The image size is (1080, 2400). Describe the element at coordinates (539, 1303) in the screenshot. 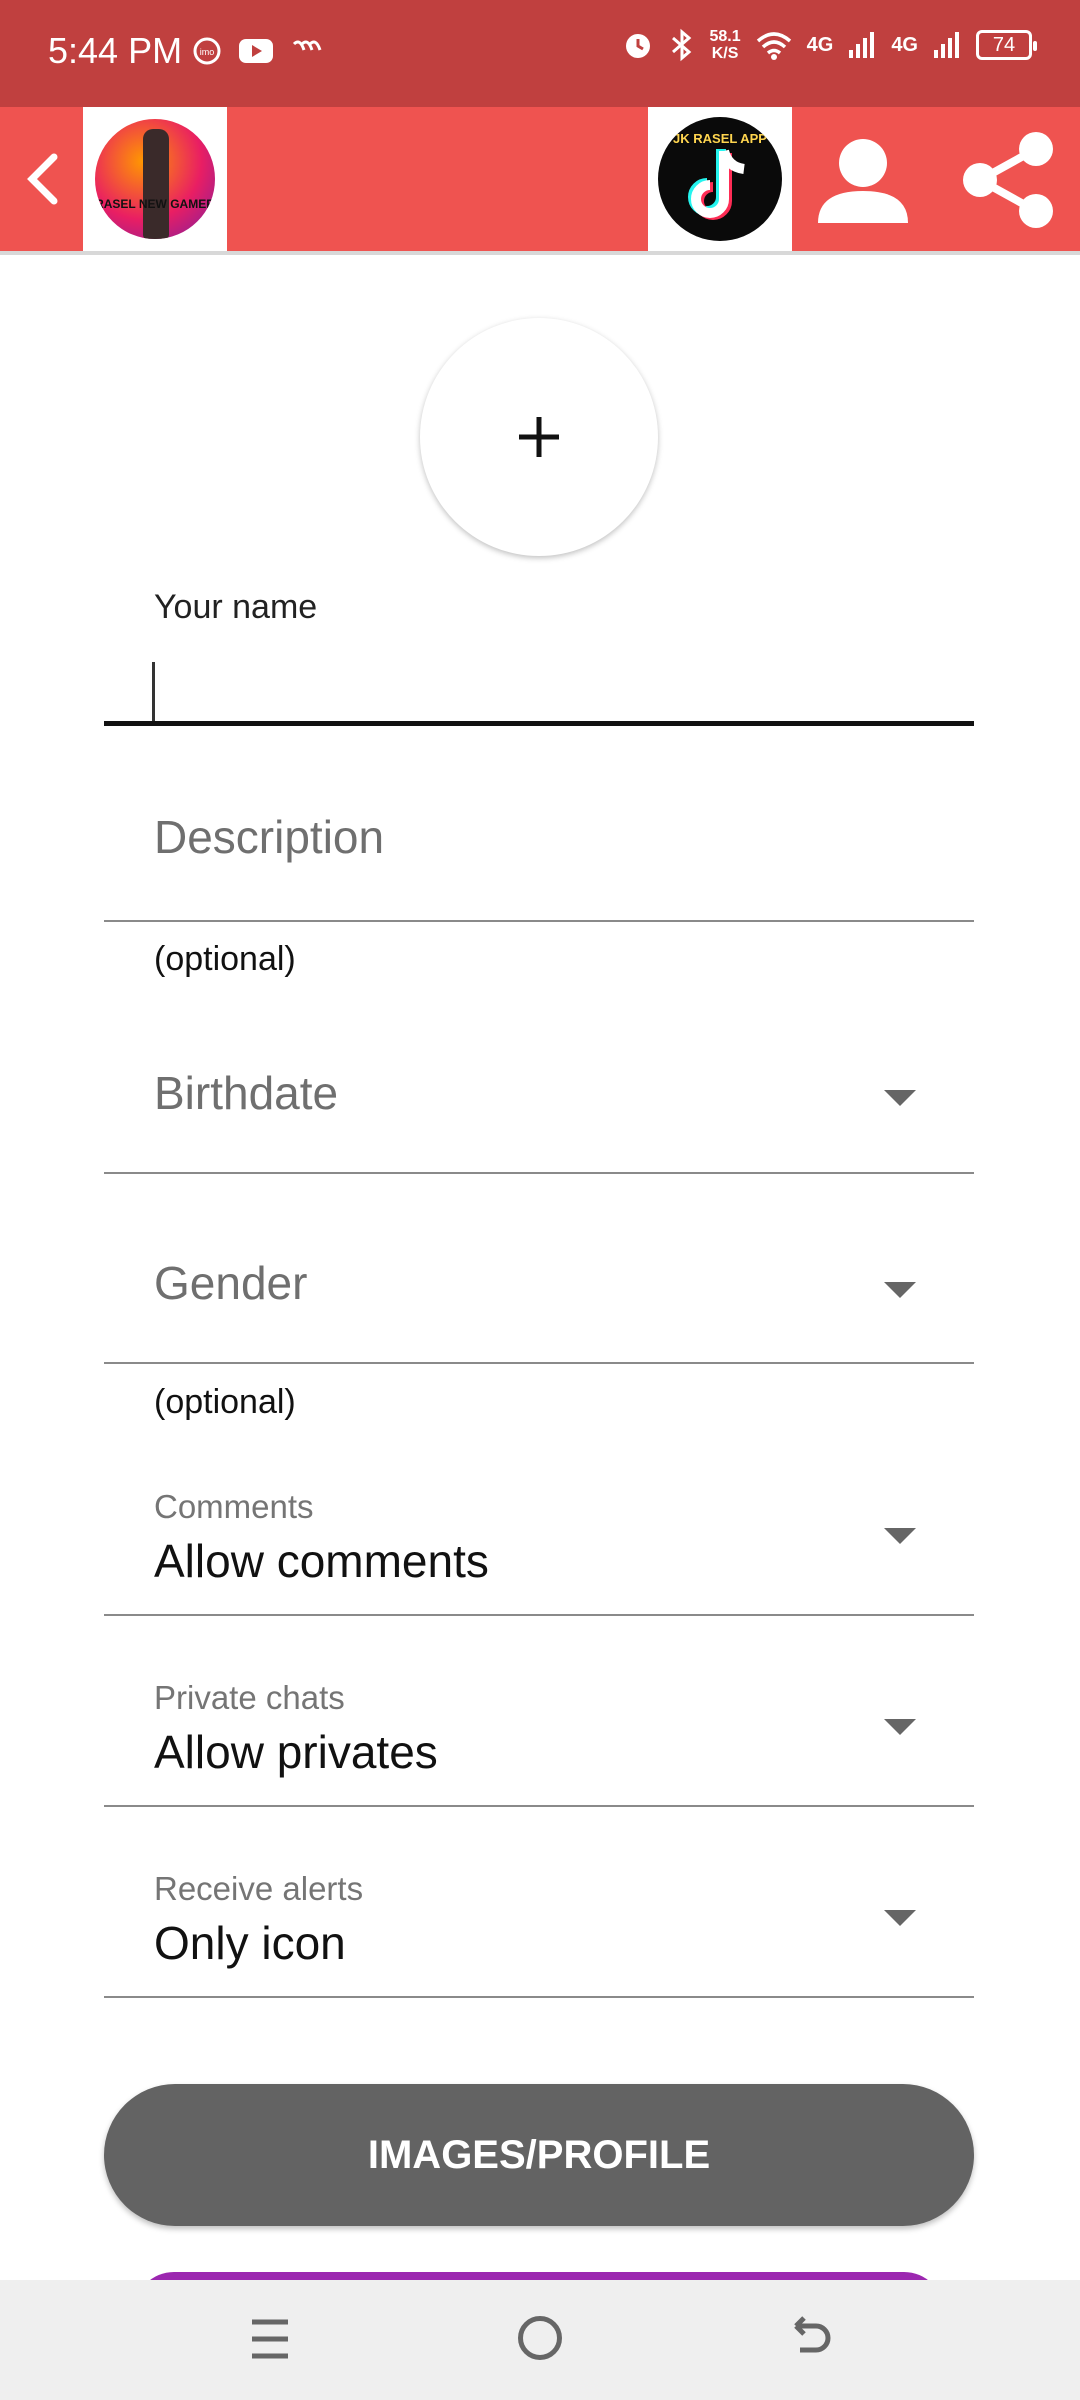

I see `gender-select: Gender` at that location.